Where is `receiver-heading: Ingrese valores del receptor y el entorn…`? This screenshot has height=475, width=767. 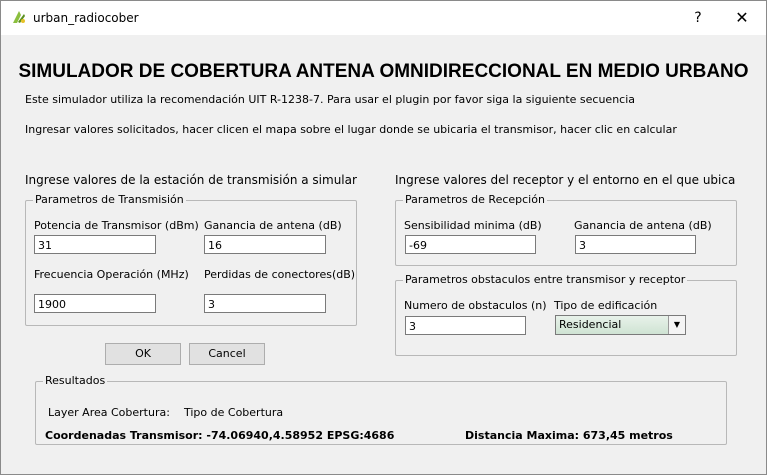 receiver-heading: Ingrese valores del receptor y el entorn… is located at coordinates (565, 180).